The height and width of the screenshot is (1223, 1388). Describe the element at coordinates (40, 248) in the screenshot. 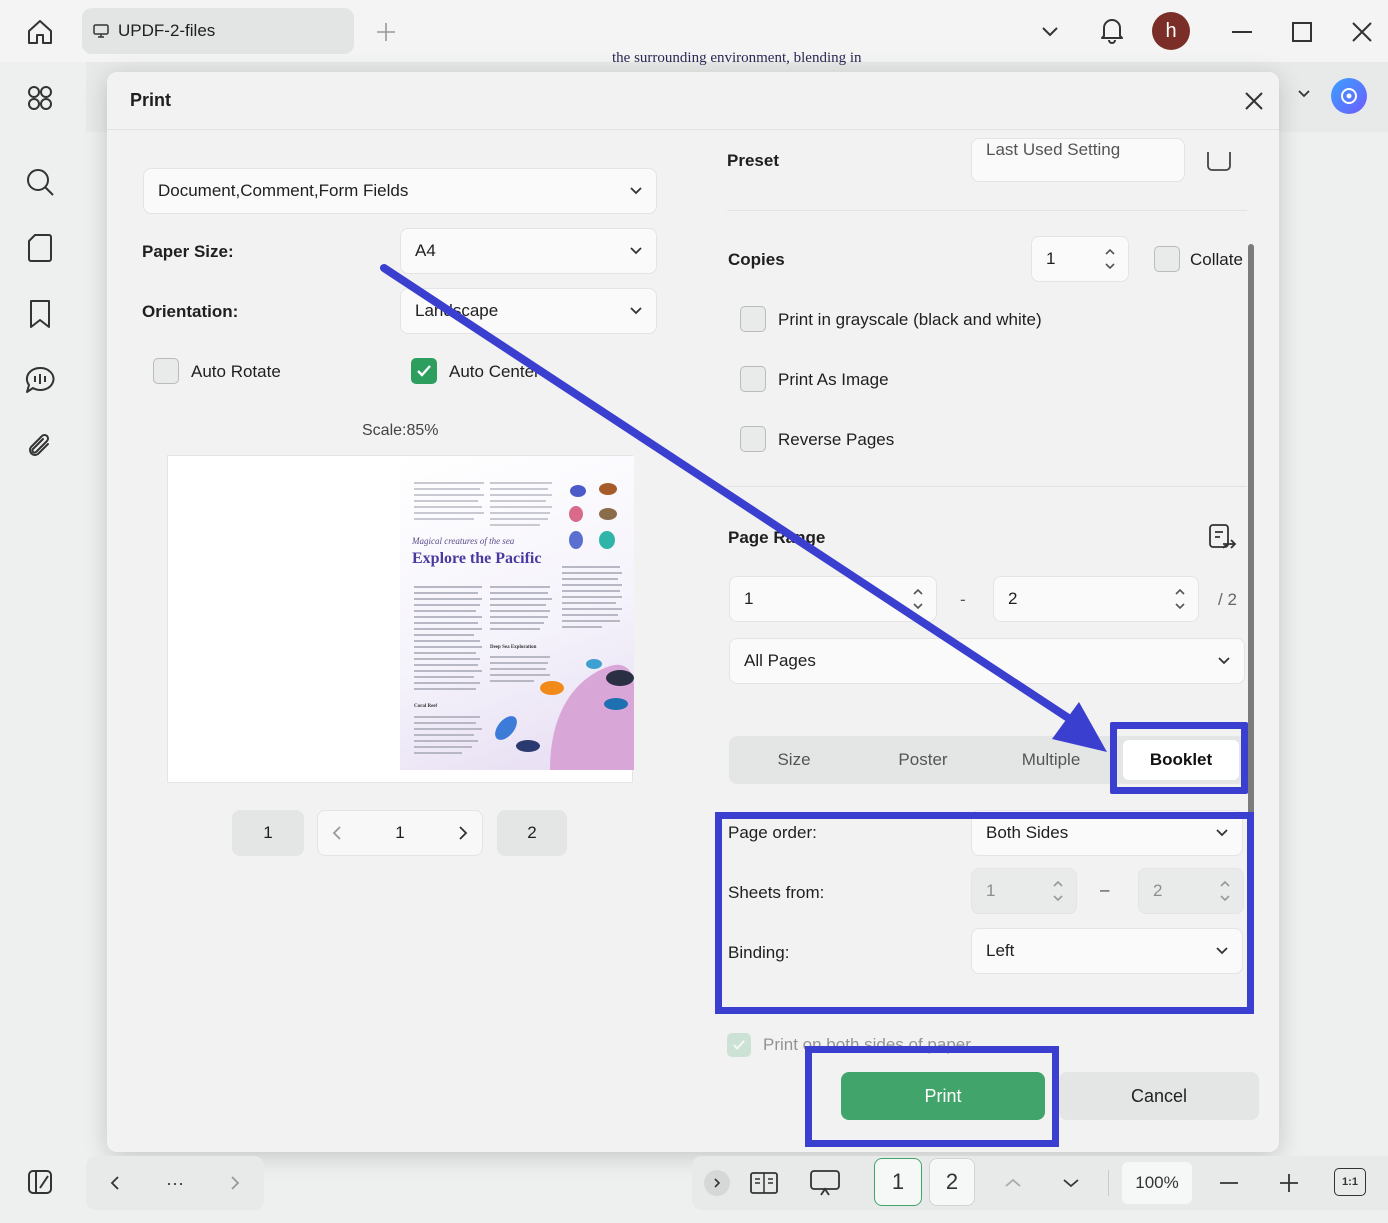

I see `page-icon` at that location.